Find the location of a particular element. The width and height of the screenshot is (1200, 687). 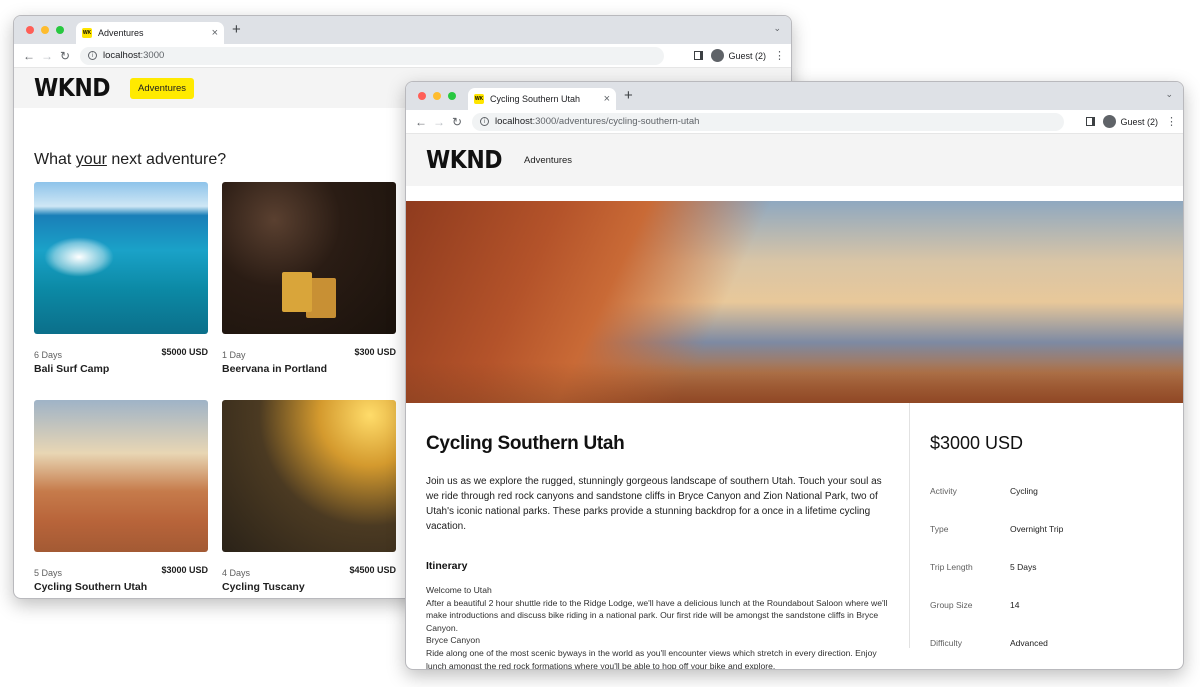

adventure-title: Cycling Southern Utah is located at coordinates (525, 443).